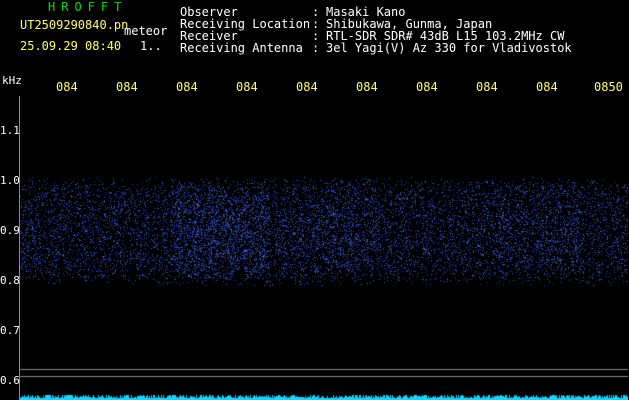 This screenshot has width=629, height=400. I want to click on file-name: UT2509290840.pn, so click(74, 25).